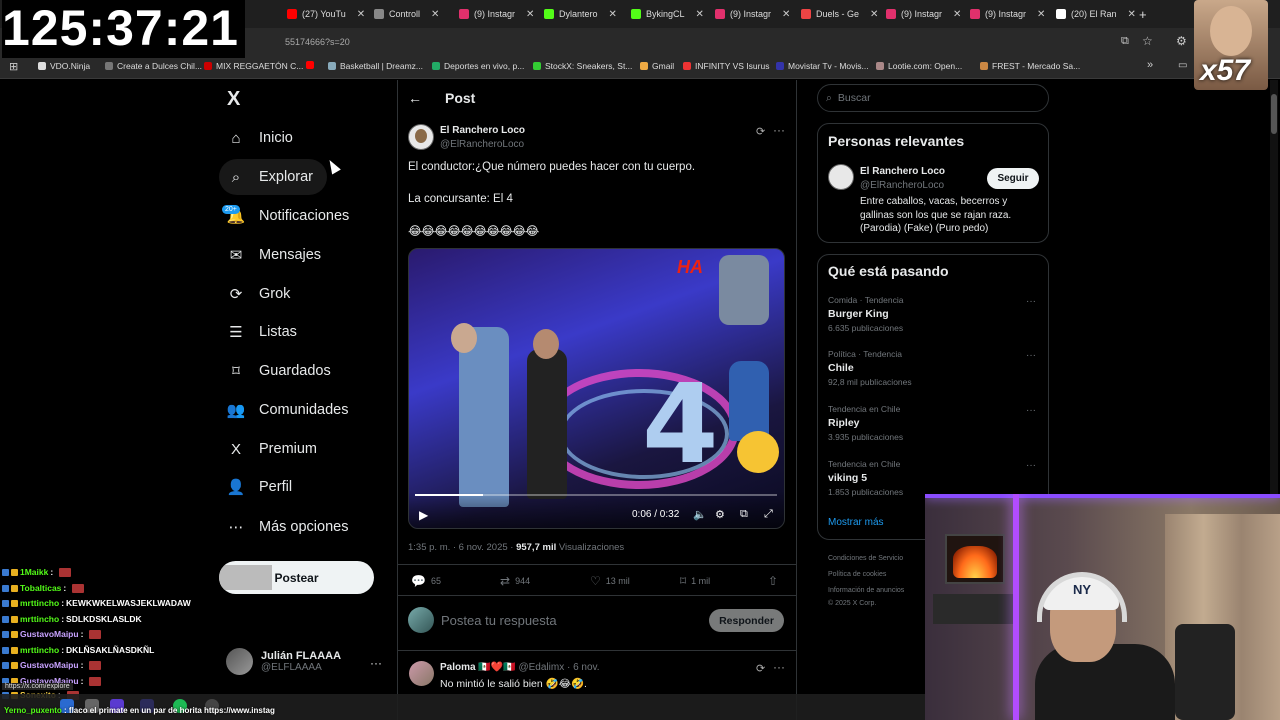 This screenshot has height=720, width=1280. What do you see at coordinates (773, 581) in the screenshot?
I see `share-icon: ⇧` at bounding box center [773, 581].